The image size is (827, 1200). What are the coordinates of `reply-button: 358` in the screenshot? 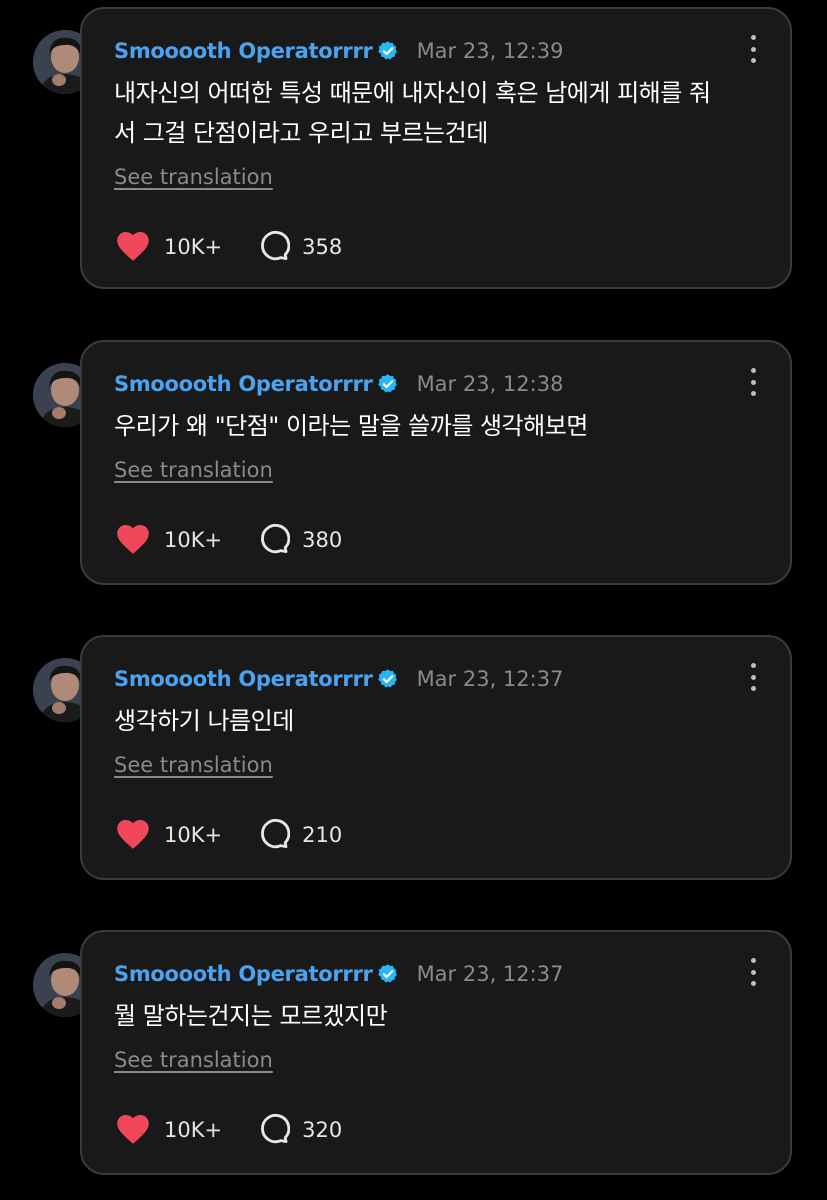 It's located at (299, 247).